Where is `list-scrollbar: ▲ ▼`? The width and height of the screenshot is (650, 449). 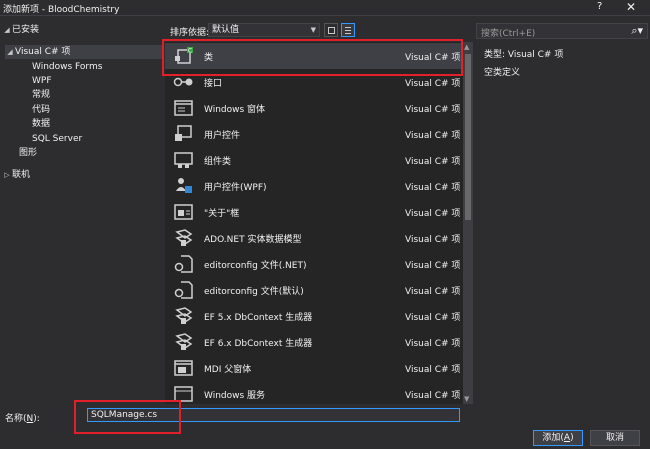
list-scrollbar: ▲ ▼ is located at coordinates (468, 223).